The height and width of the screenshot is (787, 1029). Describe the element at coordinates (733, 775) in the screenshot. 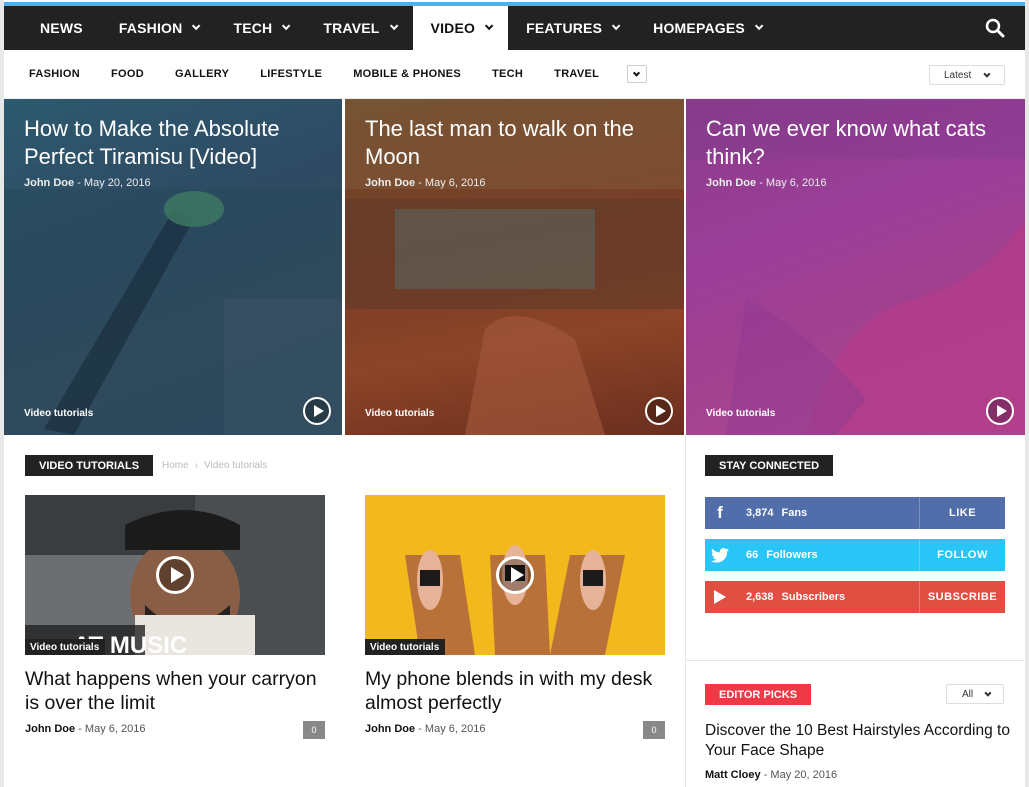

I see `author: Matt Cloey` at that location.